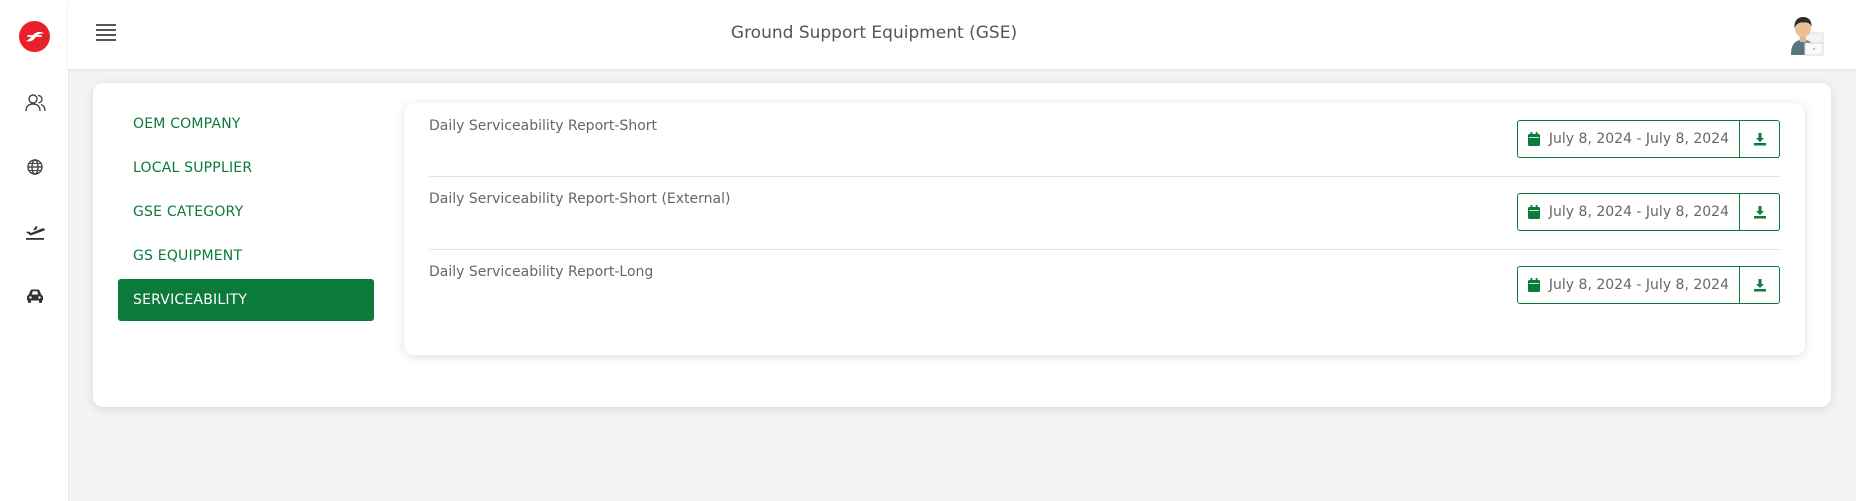  Describe the element at coordinates (35, 296) in the screenshot. I see `car-icon` at that location.